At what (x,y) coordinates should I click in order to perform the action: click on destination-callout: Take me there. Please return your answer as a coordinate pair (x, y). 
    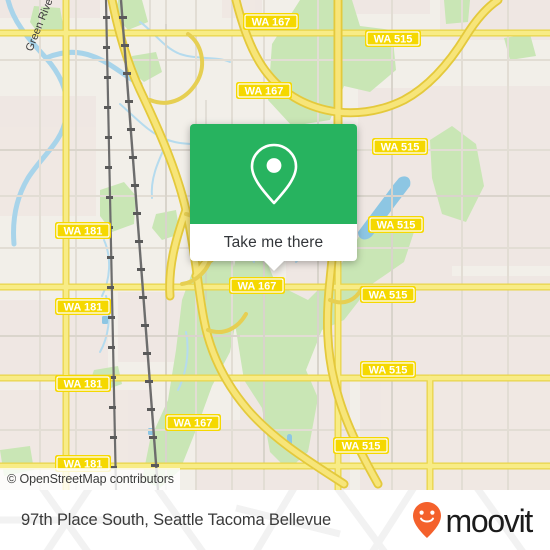
    Looking at the image, I should click on (273, 197).